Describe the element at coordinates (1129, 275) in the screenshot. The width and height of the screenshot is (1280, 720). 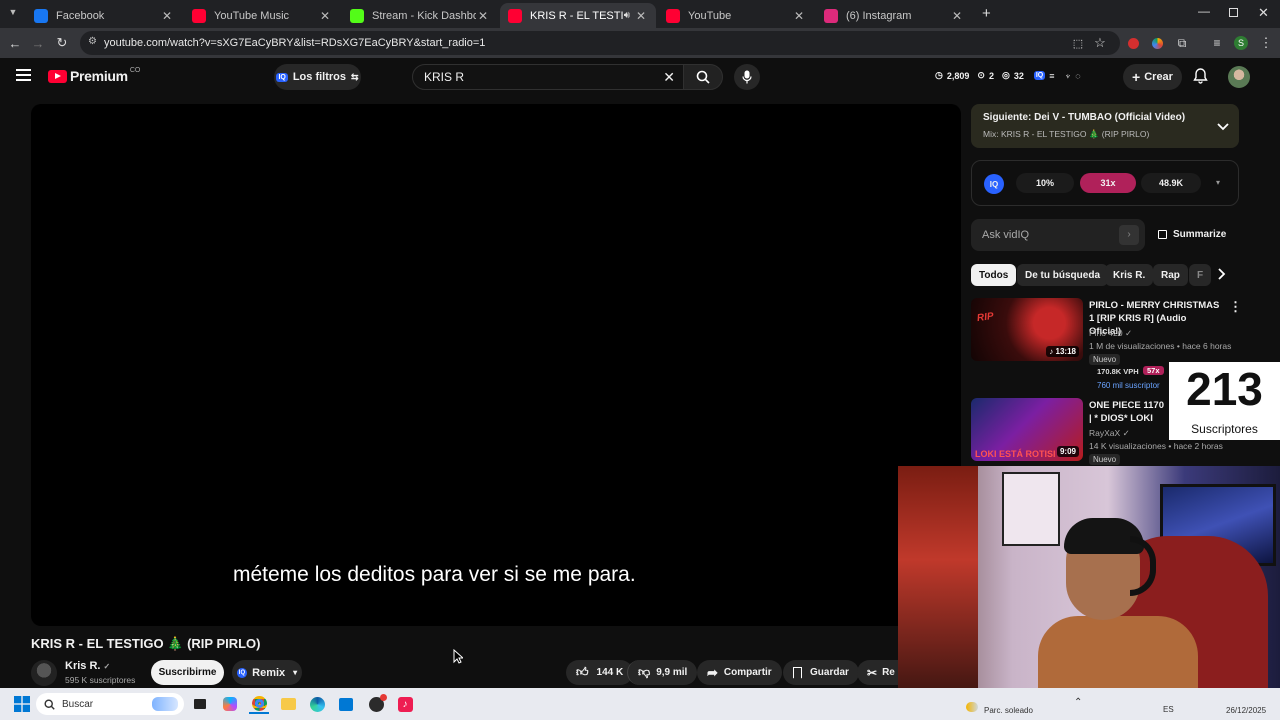
I see `chip-kris-r: Kris R.` at that location.